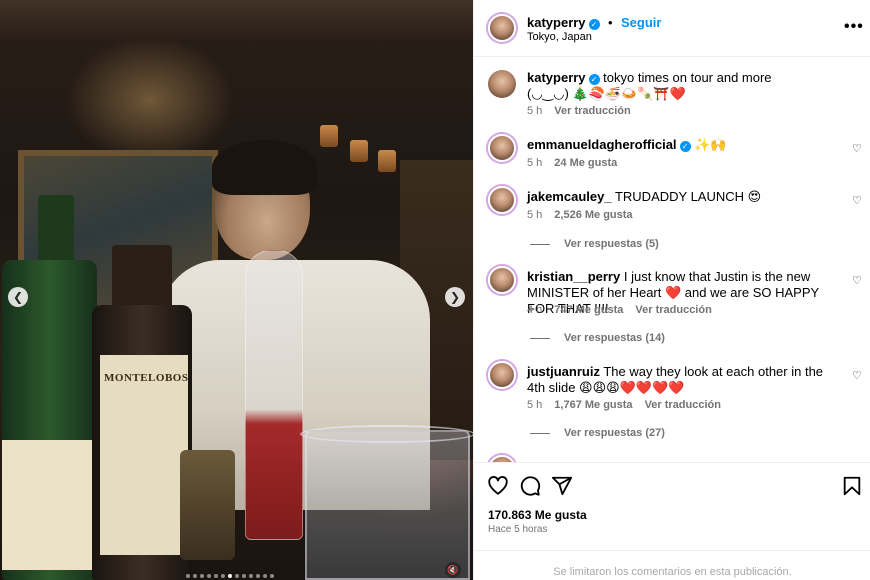  Describe the element at coordinates (562, 486) in the screenshot. I see `share-icon` at that location.